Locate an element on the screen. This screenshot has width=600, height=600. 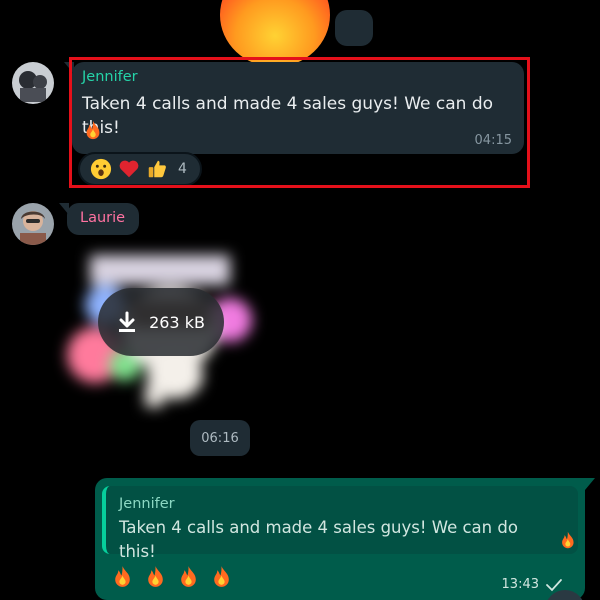
avatar-laurie is located at coordinates (33, 224).